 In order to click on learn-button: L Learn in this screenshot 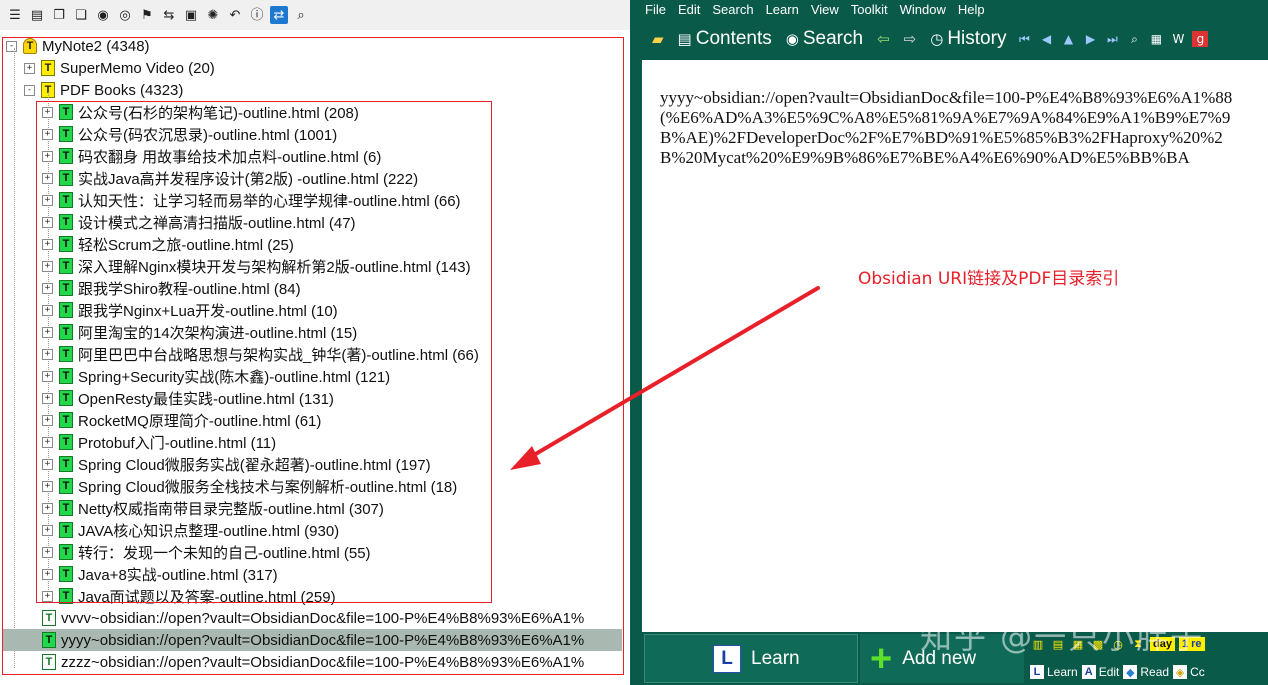, I will do `click(751, 658)`.